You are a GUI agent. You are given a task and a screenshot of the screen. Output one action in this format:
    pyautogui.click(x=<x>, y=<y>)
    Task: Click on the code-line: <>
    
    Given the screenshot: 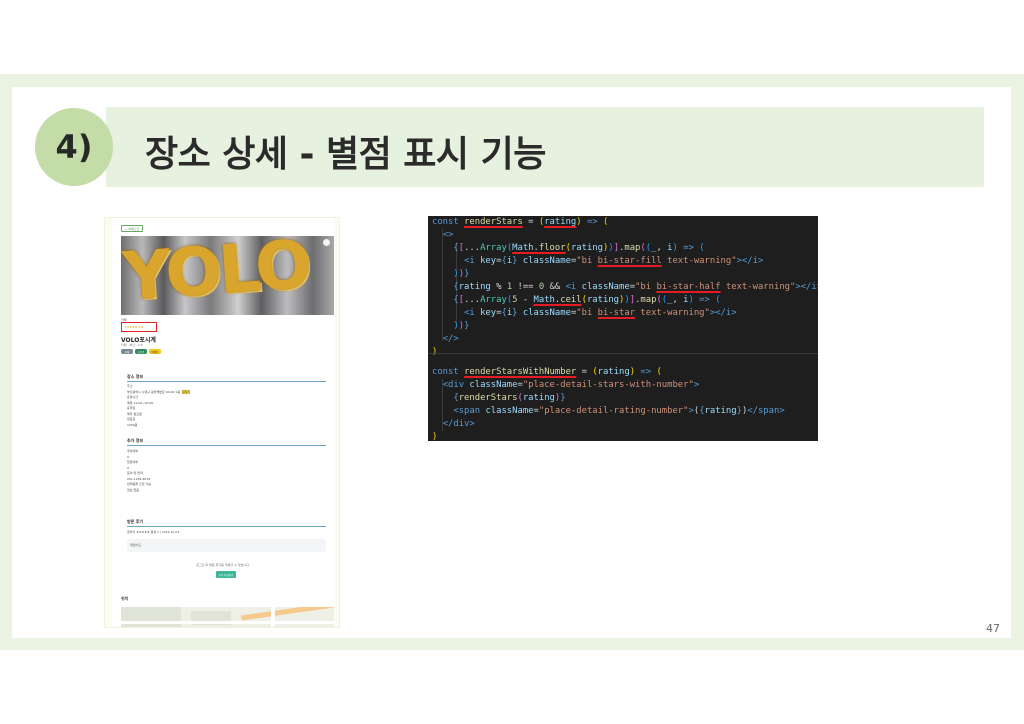 What is the action you would take?
    pyautogui.click(x=448, y=235)
    